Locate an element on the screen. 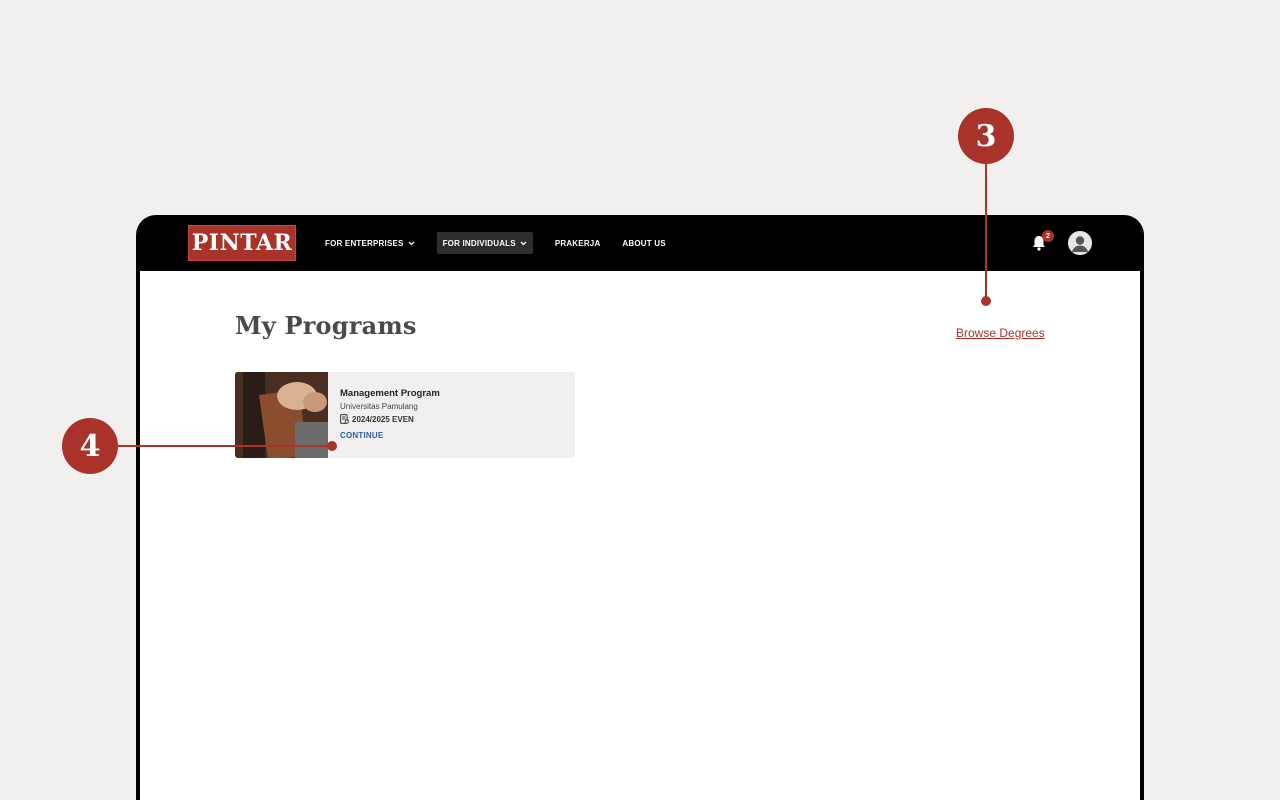  continue-link: CONTINUE is located at coordinates (390, 435).